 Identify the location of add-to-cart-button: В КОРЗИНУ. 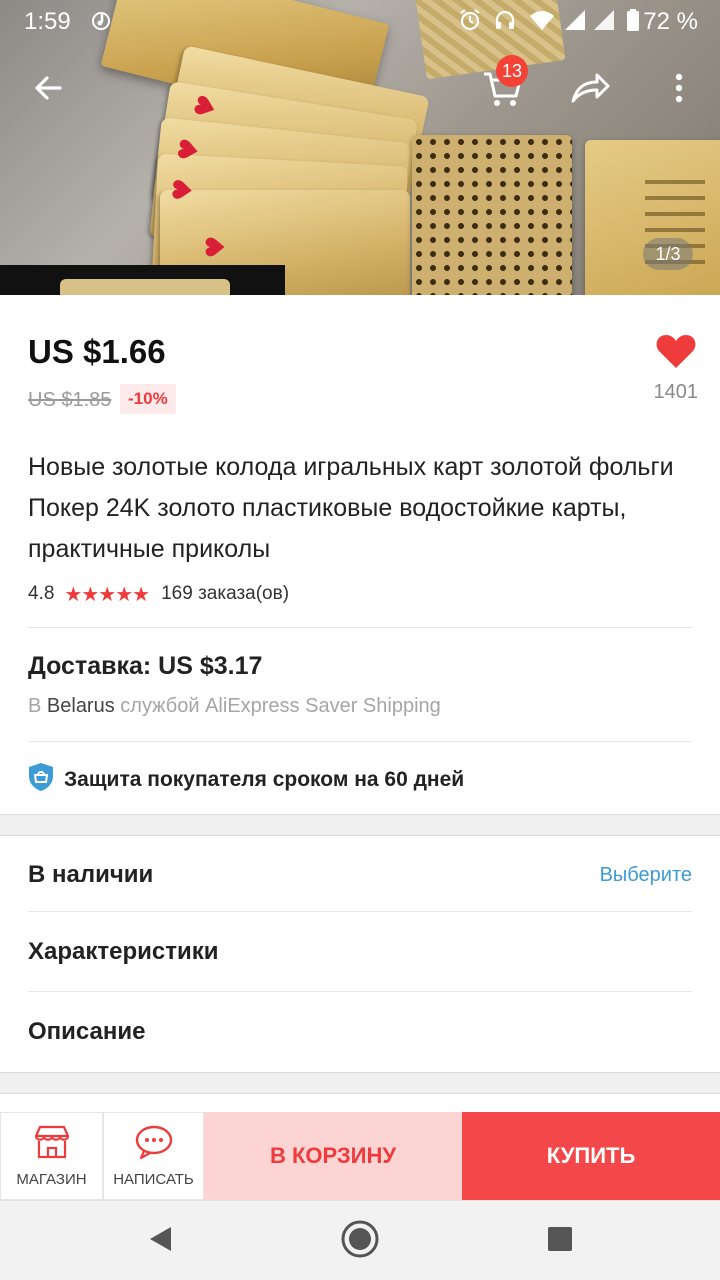
(333, 1156).